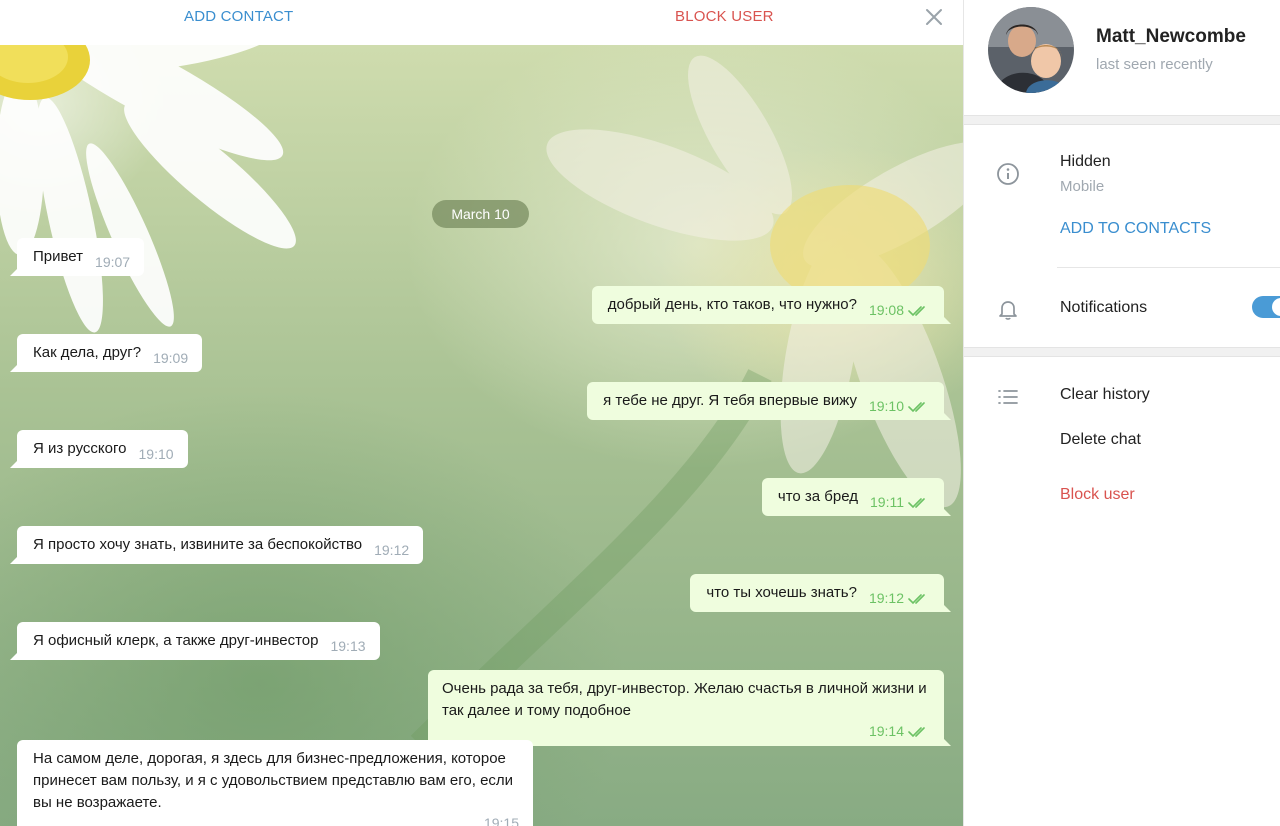  I want to click on message-outgoing: что ты хочешь знать? 19:12, so click(820, 593).